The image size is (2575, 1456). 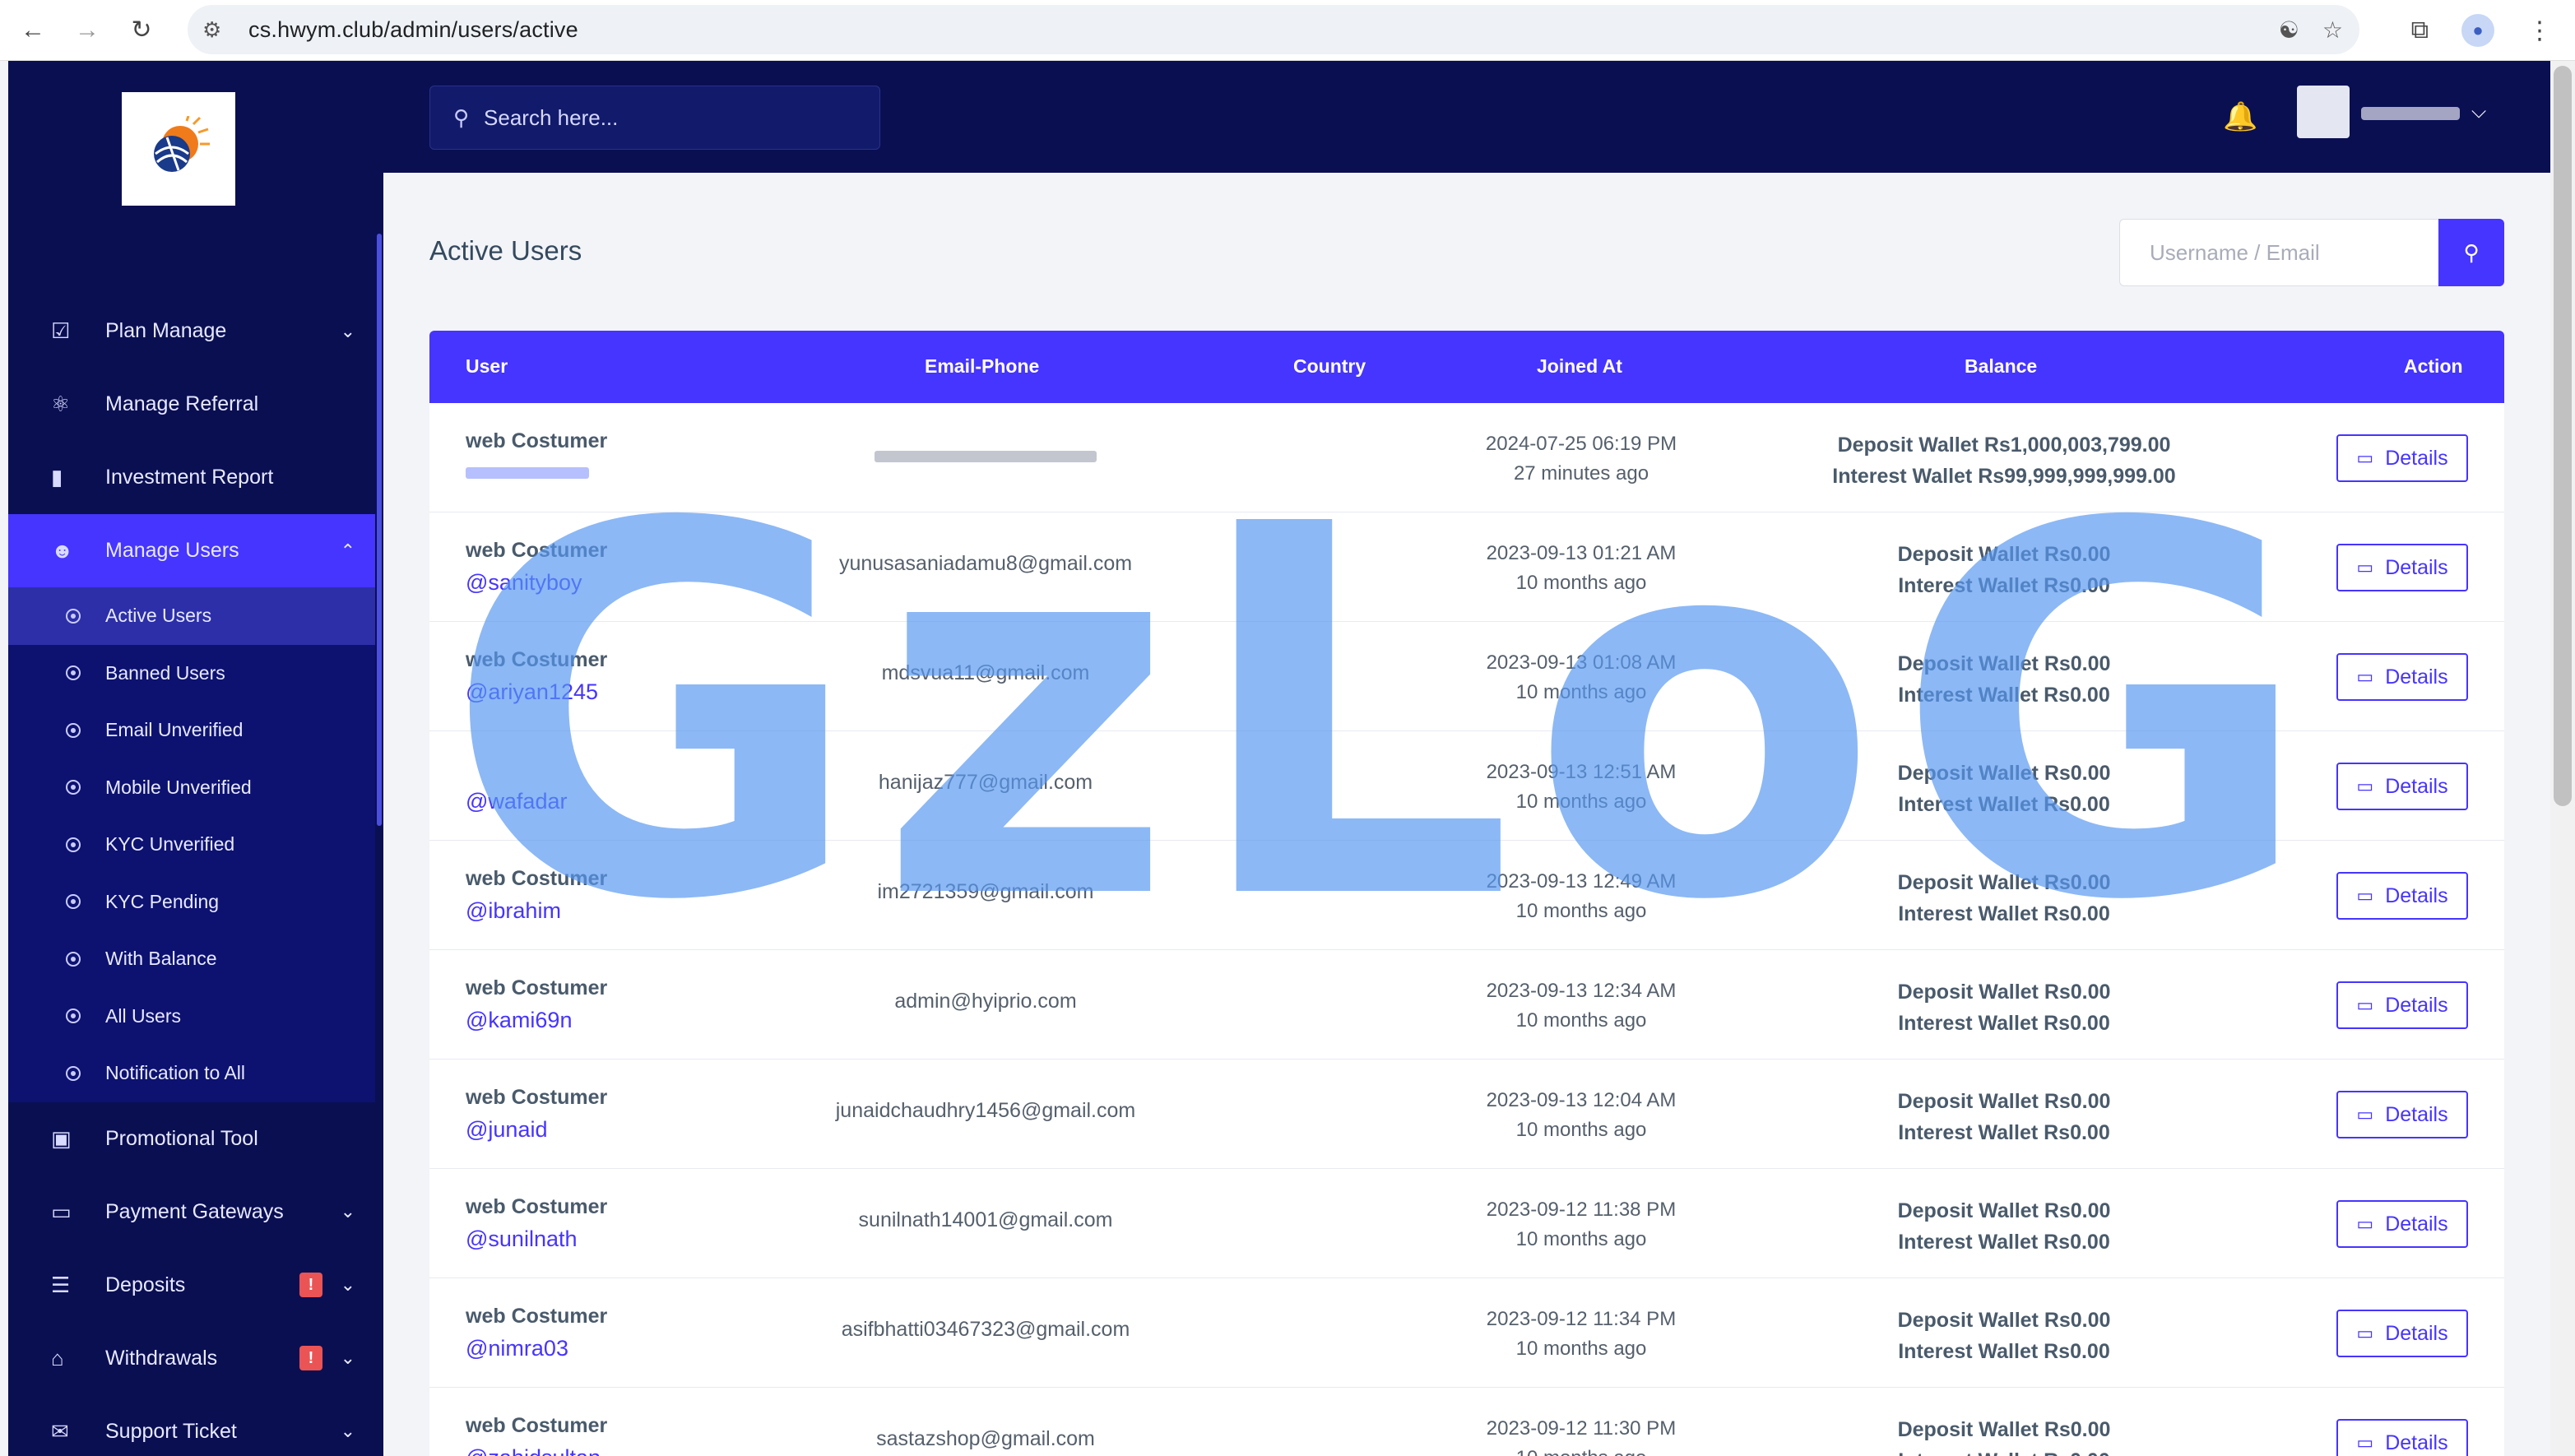 What do you see at coordinates (191, 1425) in the screenshot?
I see `sidebar-item-support-ticket: ✉ Support Ticket ⌄` at bounding box center [191, 1425].